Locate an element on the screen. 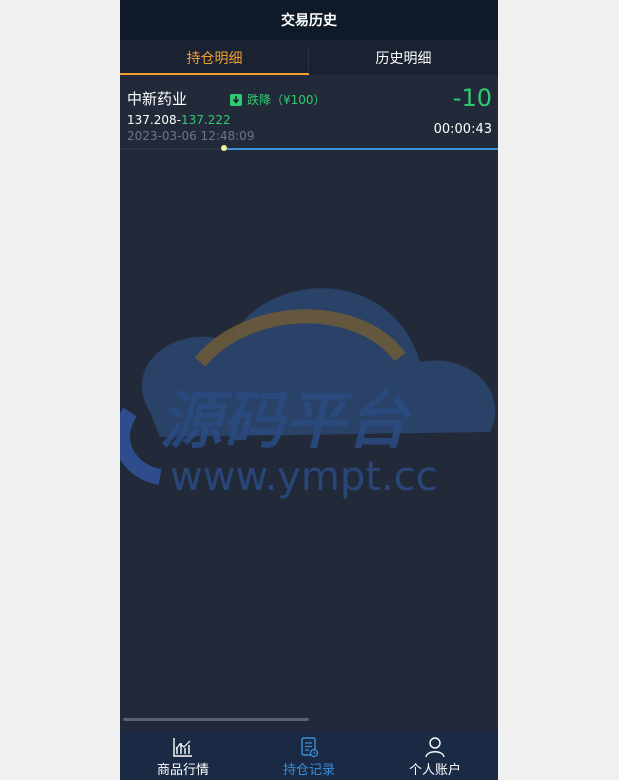  tab-divider is located at coordinates (308, 59).